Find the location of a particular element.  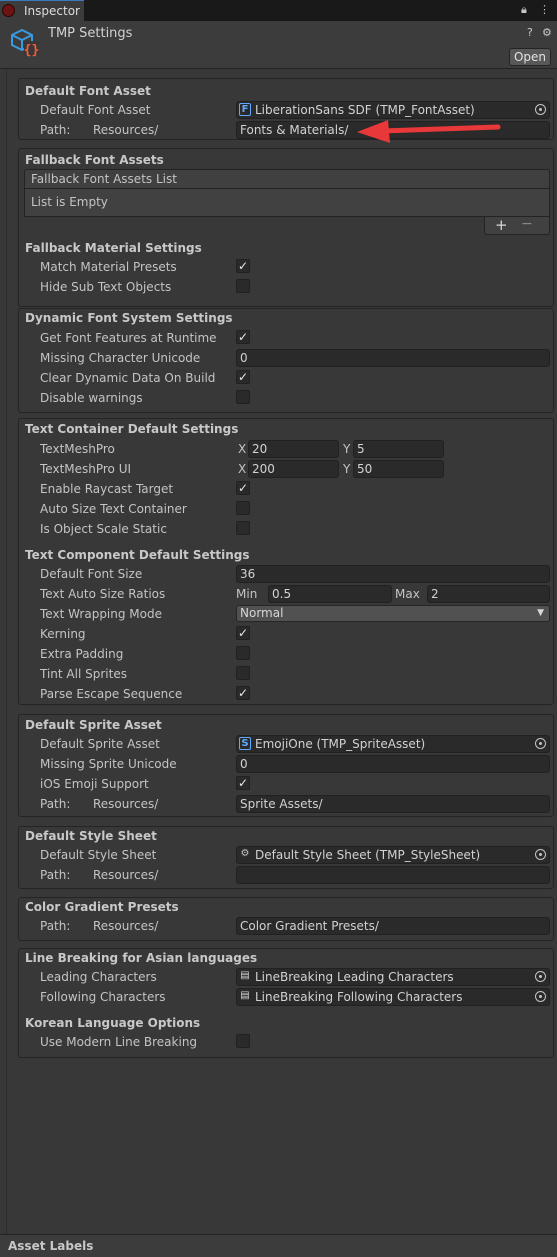

ios-emoji-checkbox: ✓ is located at coordinates (243, 783).